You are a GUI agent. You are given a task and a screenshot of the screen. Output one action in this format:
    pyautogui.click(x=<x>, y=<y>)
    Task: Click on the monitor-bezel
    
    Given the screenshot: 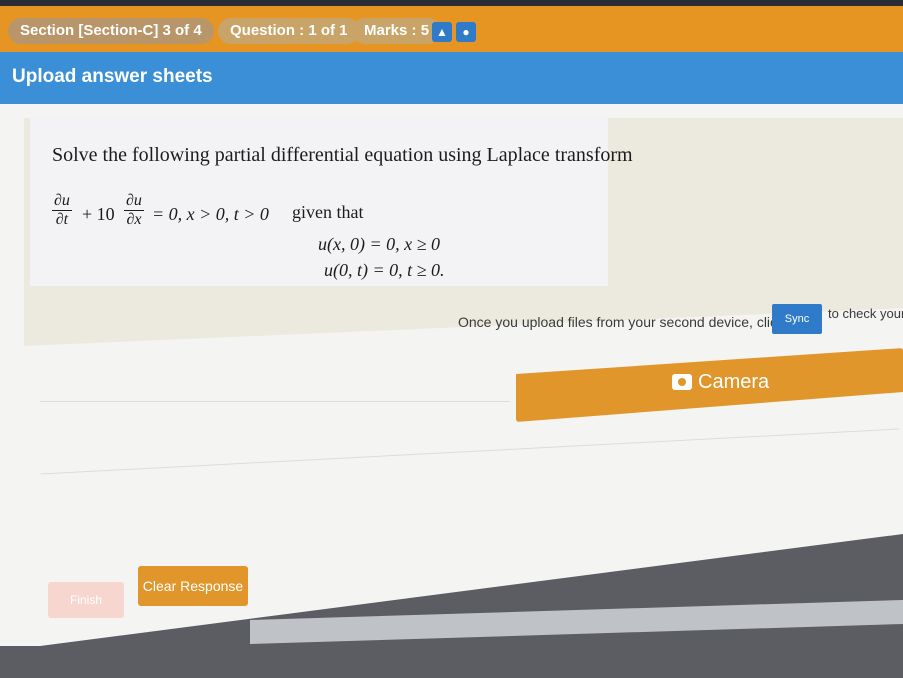 What is the action you would take?
    pyautogui.click(x=451, y=3)
    